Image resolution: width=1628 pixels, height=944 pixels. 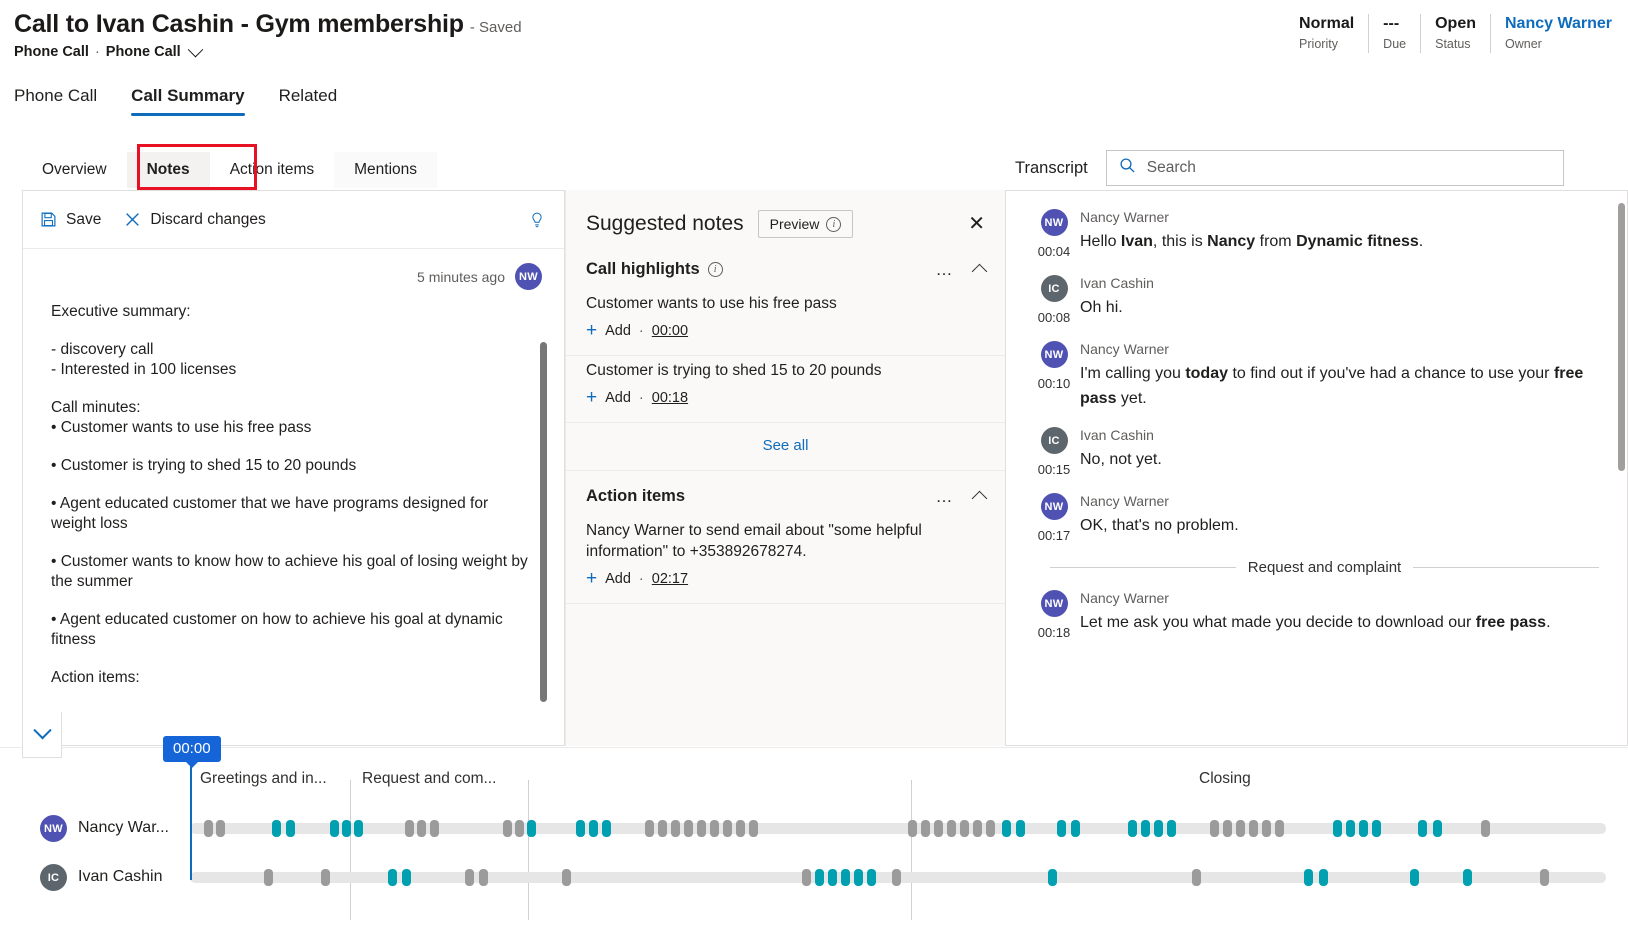 What do you see at coordinates (1558, 24) in the screenshot?
I see `owner-value: Nancy Warner` at bounding box center [1558, 24].